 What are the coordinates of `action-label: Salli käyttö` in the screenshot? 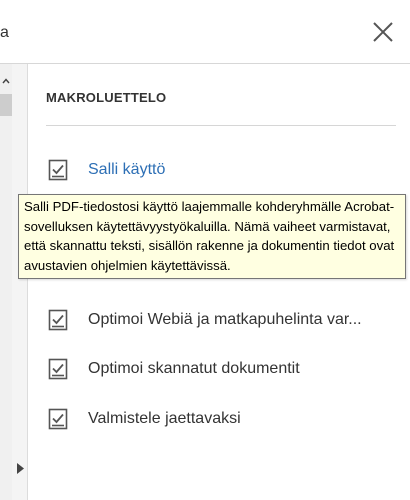 It's located at (127, 169).